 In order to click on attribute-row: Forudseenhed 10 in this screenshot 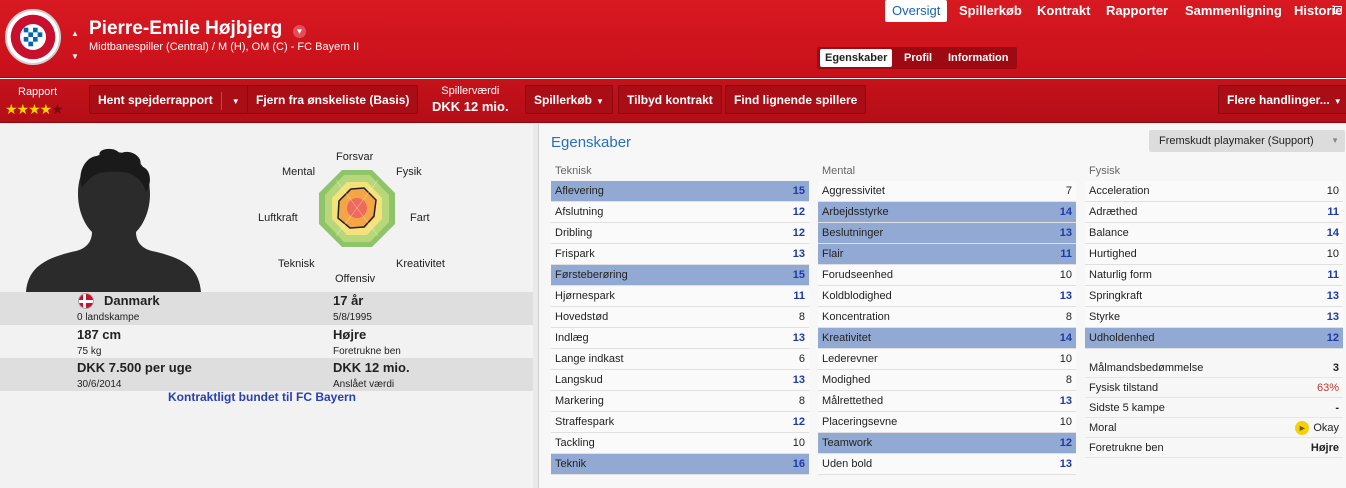, I will do `click(947, 275)`.